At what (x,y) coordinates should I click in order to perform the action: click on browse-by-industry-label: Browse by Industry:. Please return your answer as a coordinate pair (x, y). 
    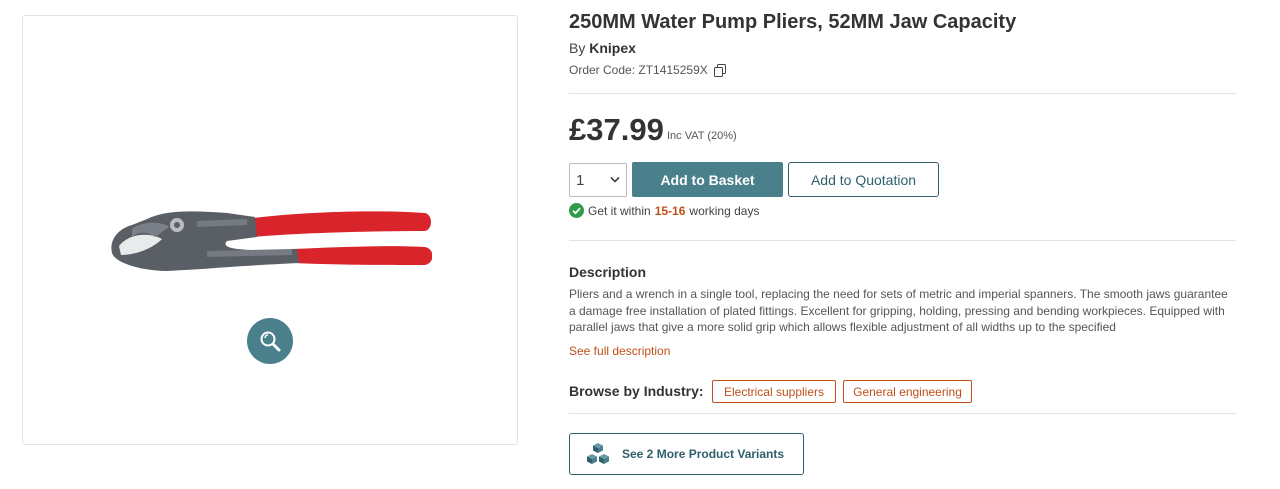
    Looking at the image, I should click on (636, 391).